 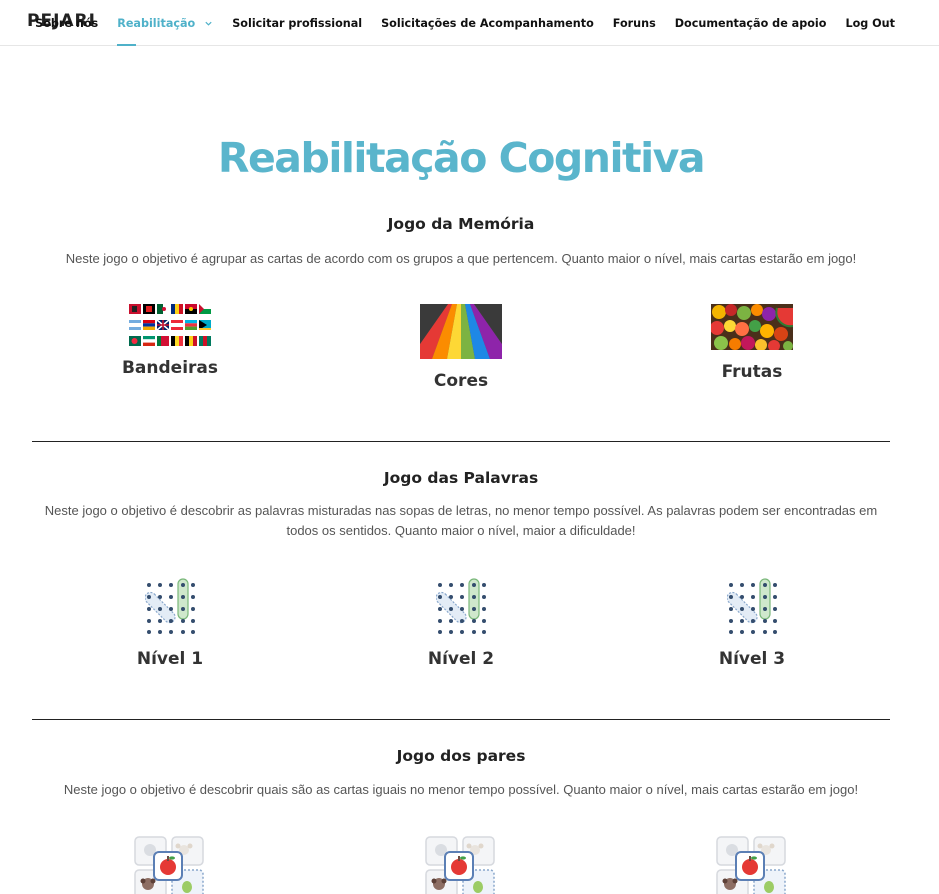 I want to click on words-card-nivel-1: Nível 1, so click(x=170, y=623).